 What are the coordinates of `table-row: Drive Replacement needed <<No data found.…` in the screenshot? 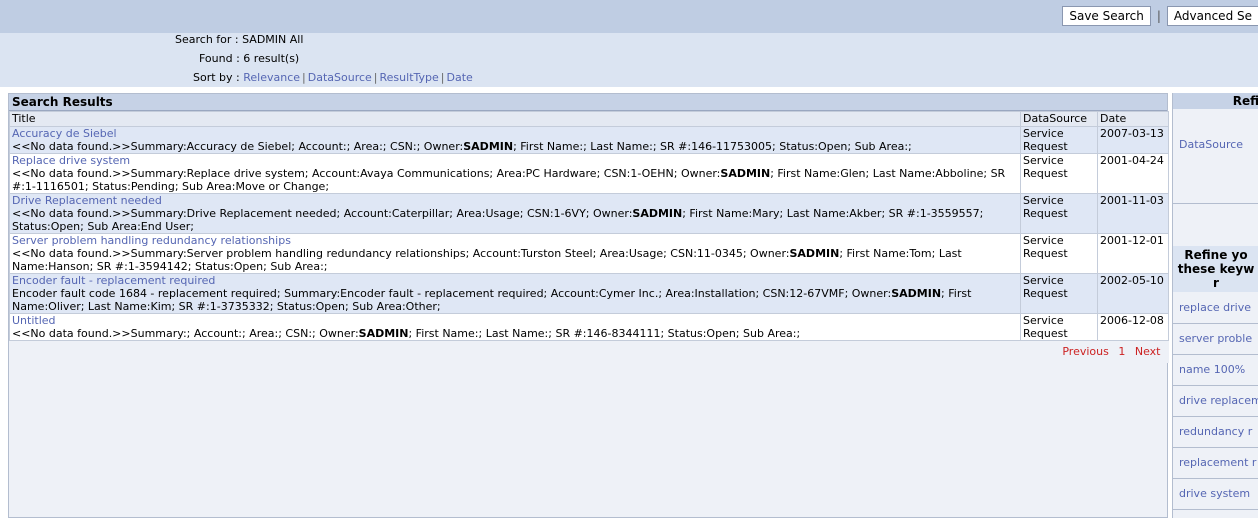 It's located at (589, 213).